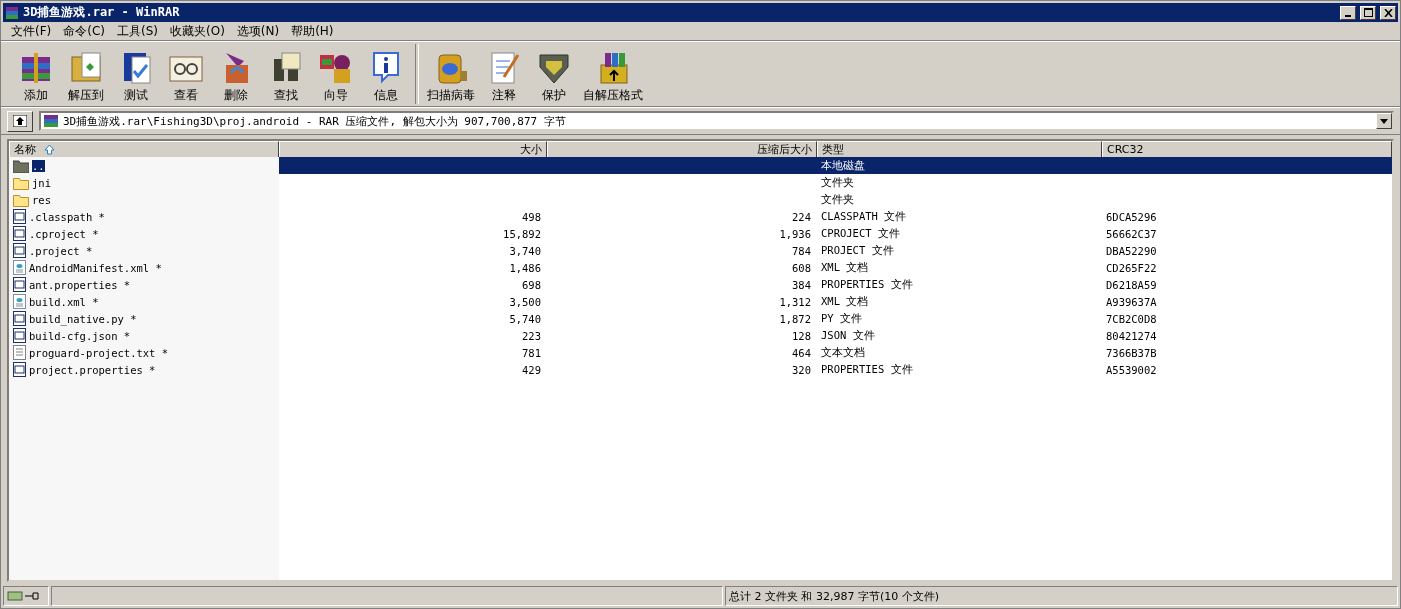 The width and height of the screenshot is (1401, 609). Describe the element at coordinates (19, 352) in the screenshot. I see `text-file-icon` at that location.